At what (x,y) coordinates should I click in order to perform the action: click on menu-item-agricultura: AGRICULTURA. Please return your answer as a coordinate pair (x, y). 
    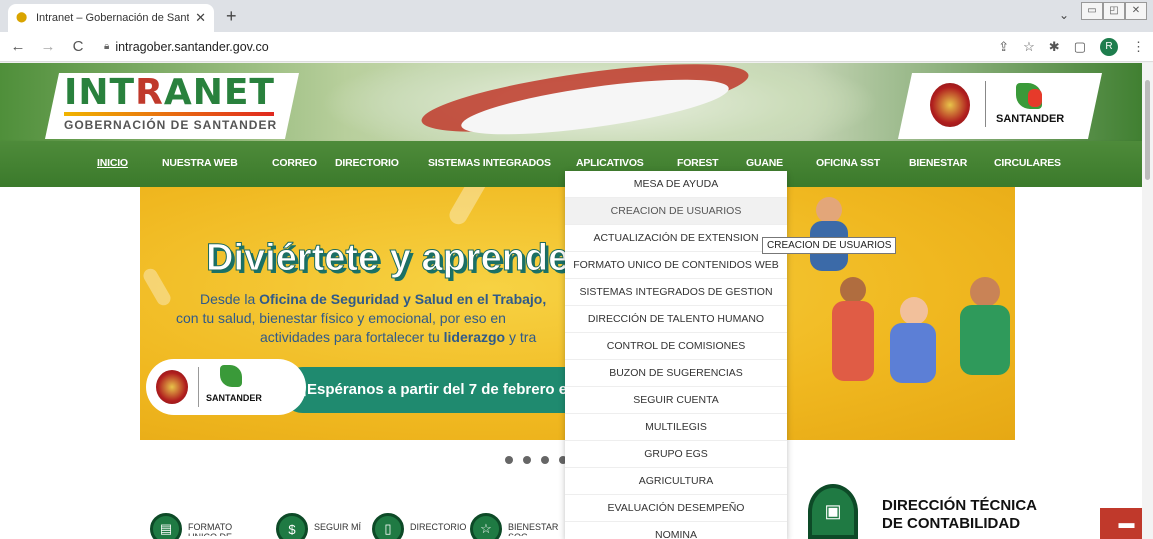
    Looking at the image, I should click on (676, 481).